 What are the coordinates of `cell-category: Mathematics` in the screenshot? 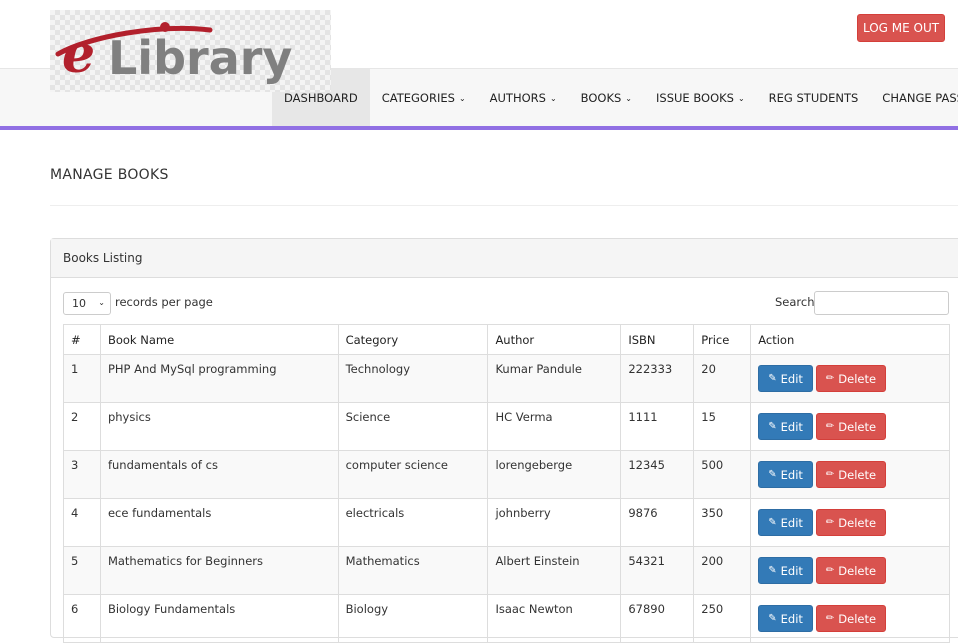 It's located at (413, 570).